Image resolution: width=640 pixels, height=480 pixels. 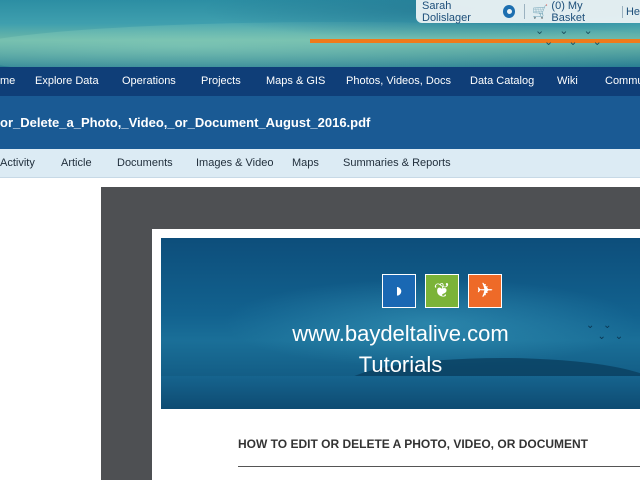 I want to click on nav-item-operations: Operations, so click(x=149, y=81).